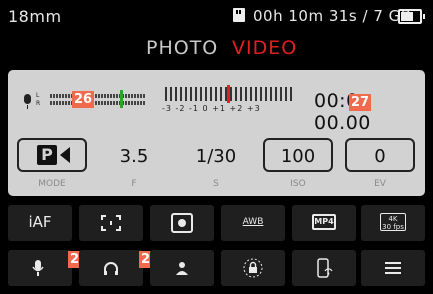 The image size is (433, 294). I want to click on focal-length: 18mm, so click(35, 16).